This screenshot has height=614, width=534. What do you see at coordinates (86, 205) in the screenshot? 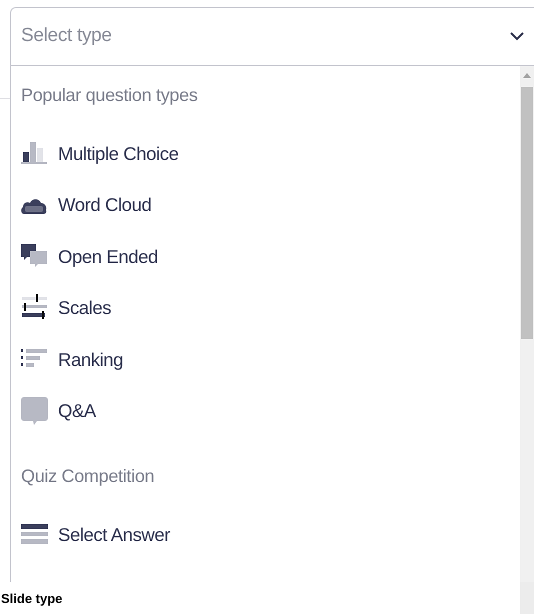
I see `question-type-option: Word Cloud` at bounding box center [86, 205].